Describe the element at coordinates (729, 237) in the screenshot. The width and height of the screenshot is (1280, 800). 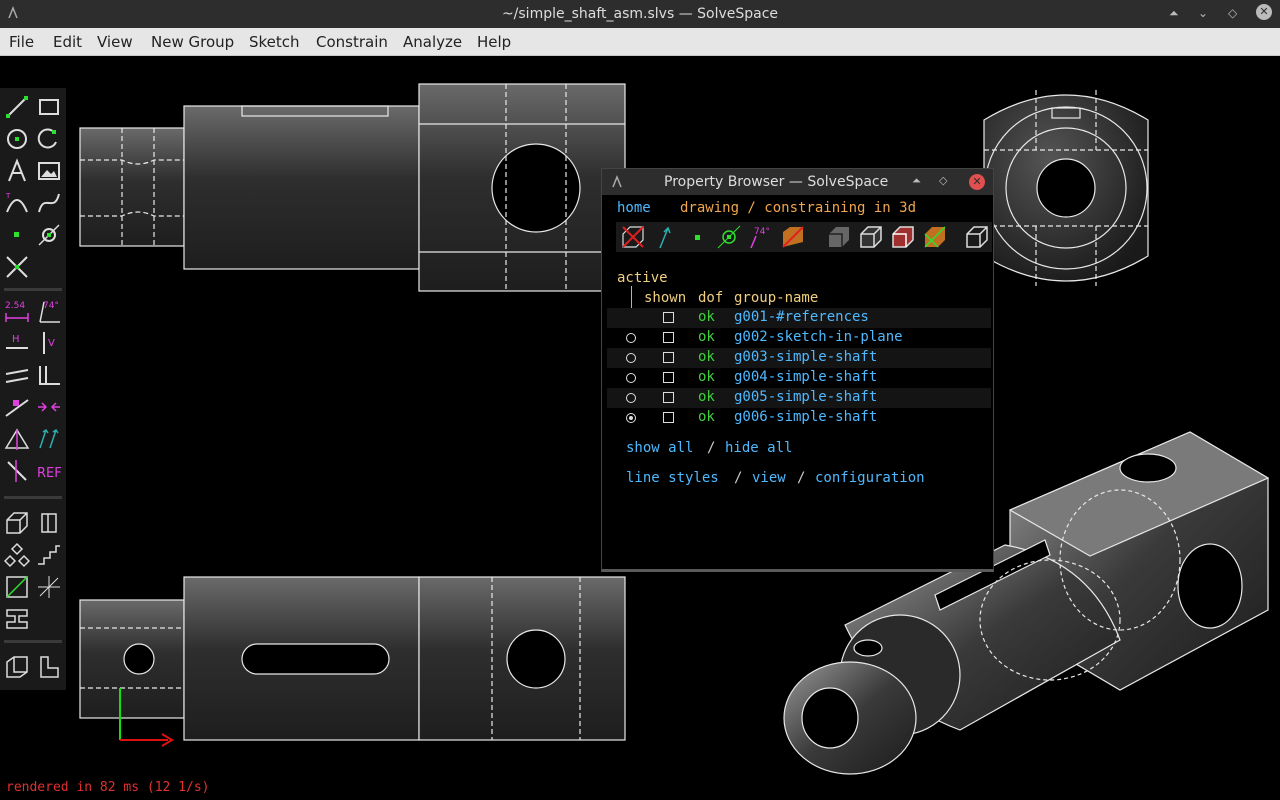
I see `show-construction-icon` at that location.